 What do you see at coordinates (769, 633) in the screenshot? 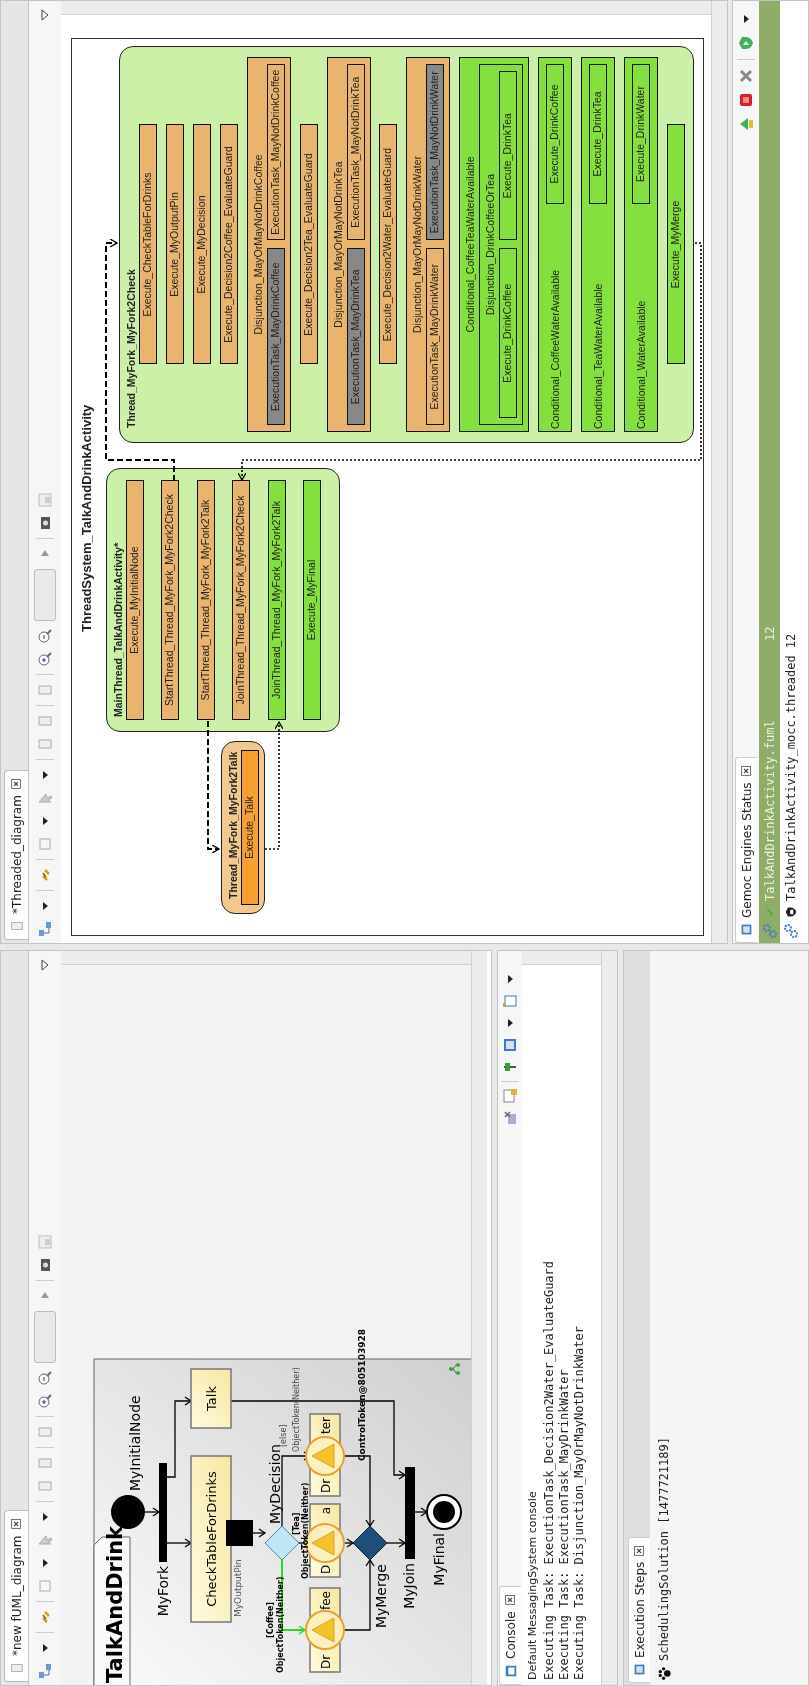
I see `engine-count: 12` at bounding box center [769, 633].